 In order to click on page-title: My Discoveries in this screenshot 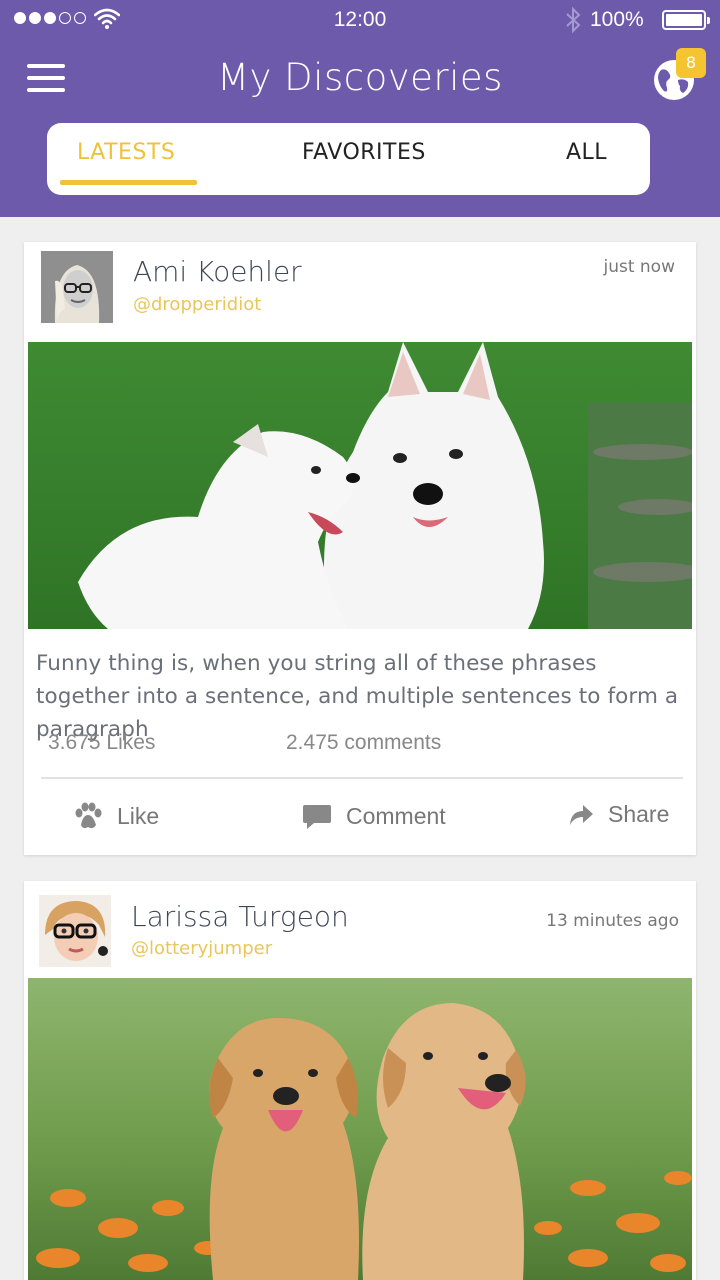, I will do `click(360, 77)`.